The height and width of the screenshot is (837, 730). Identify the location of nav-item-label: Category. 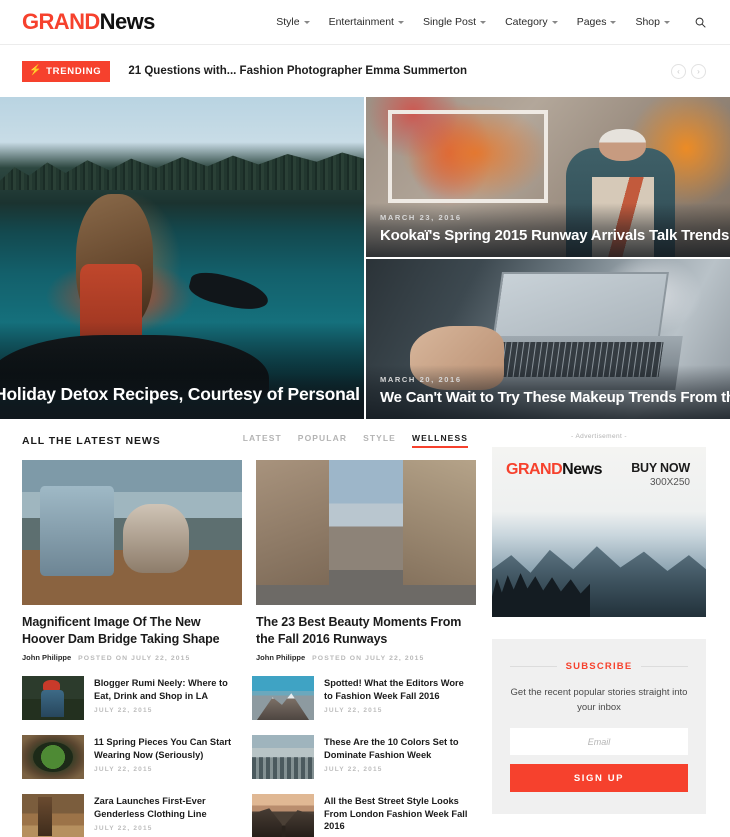
(526, 22).